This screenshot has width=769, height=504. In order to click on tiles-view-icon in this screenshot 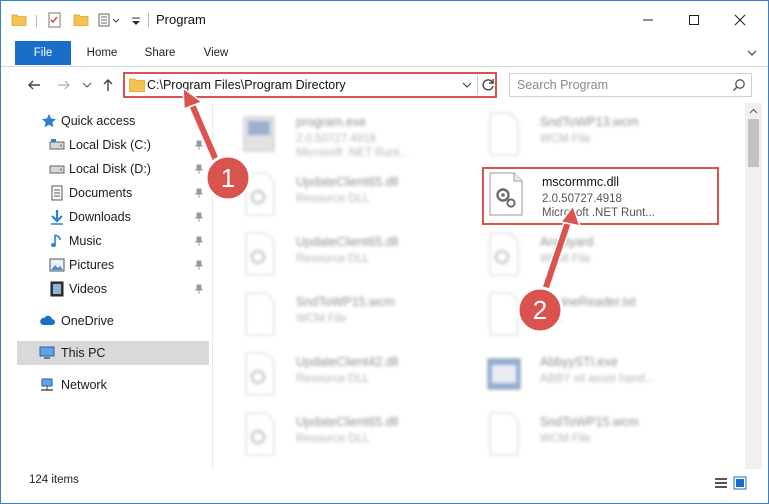, I will do `click(740, 483)`.